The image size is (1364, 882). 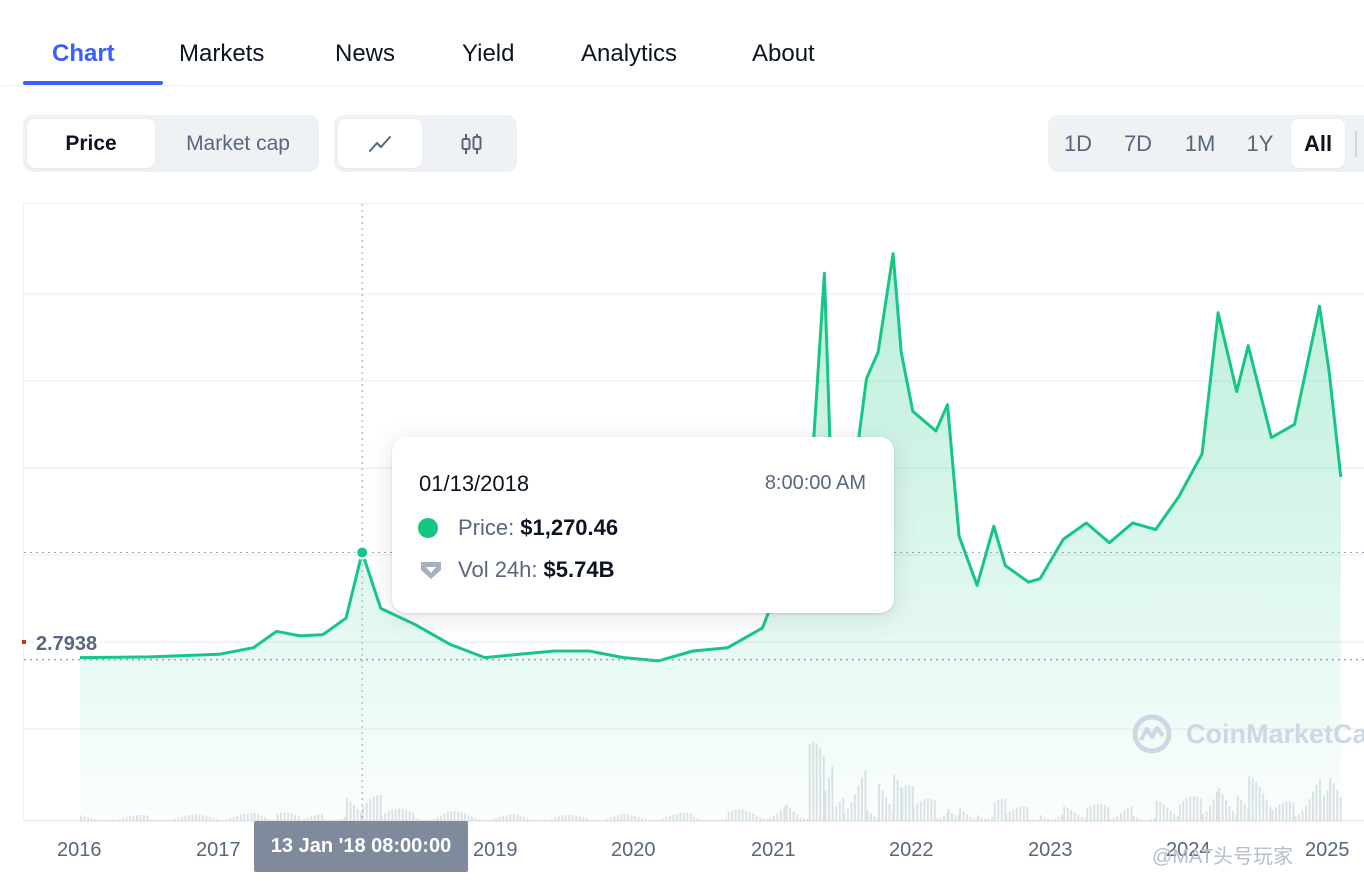 I want to click on hover-point, so click(x=362, y=552).